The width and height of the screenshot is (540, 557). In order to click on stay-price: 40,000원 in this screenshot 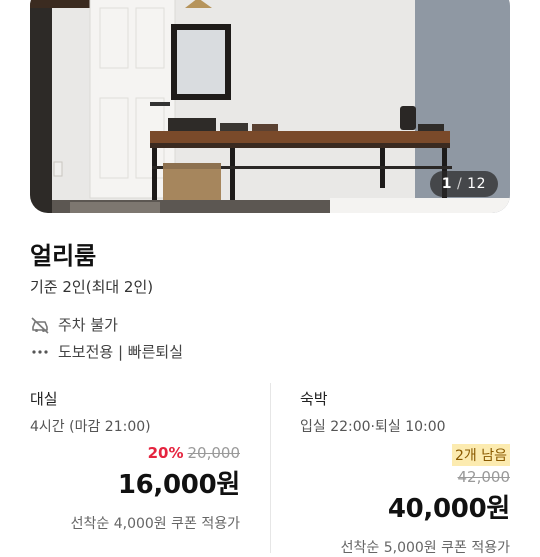, I will do `click(448, 509)`.